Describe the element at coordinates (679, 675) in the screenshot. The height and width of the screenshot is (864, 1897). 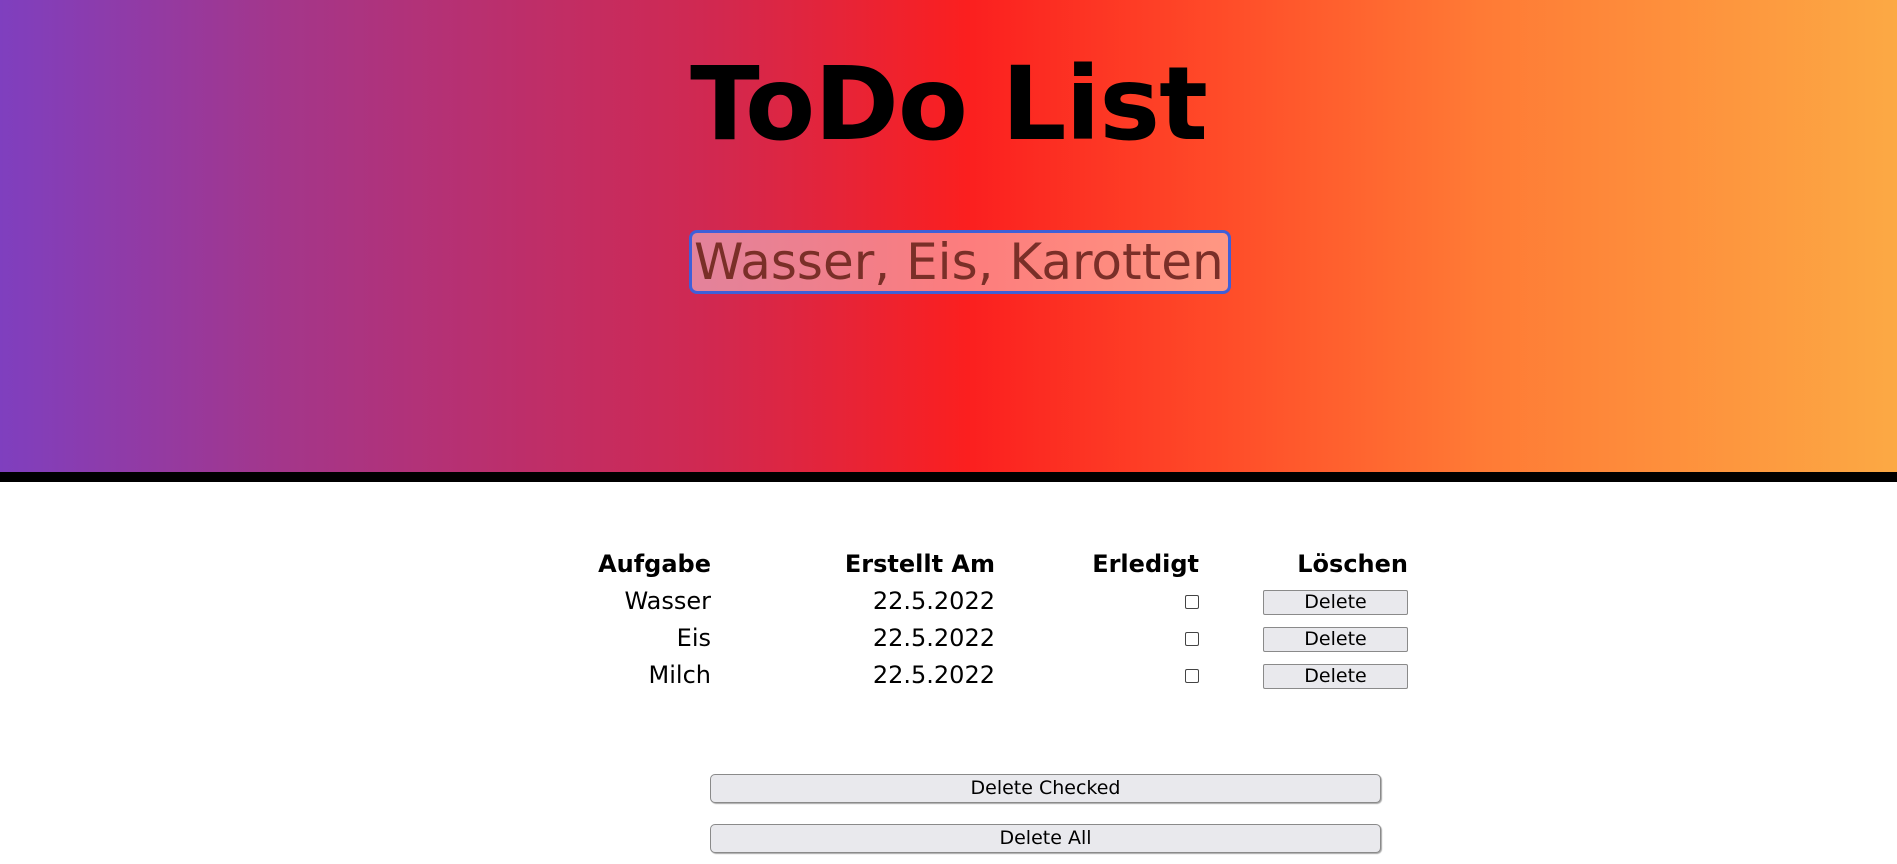
I see `task-name: Milch` at that location.